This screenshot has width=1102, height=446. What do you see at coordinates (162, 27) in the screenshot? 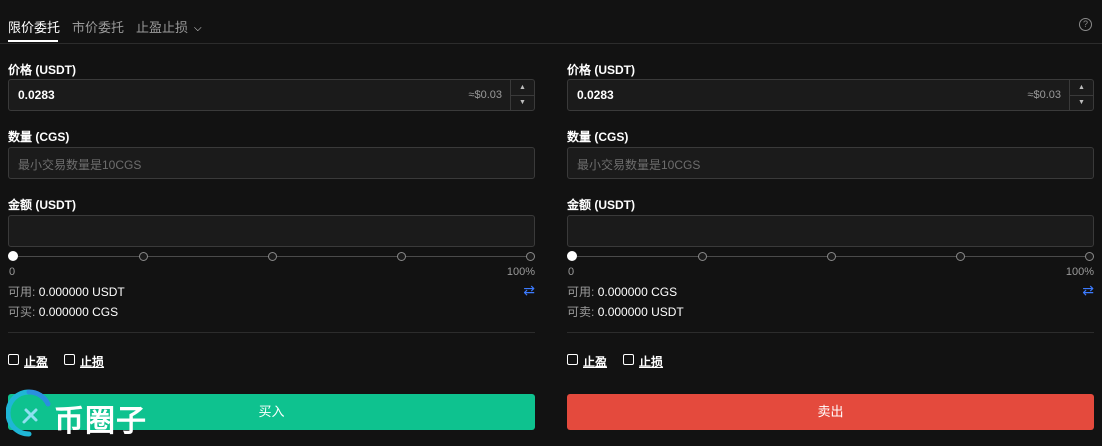
I see `tab-tpsl-label: 止盈止损` at bounding box center [162, 27].